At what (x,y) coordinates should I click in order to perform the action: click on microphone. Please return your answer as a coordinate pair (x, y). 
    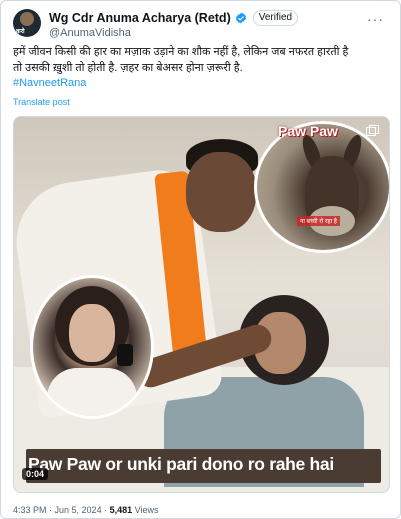
    Looking at the image, I should click on (125, 355).